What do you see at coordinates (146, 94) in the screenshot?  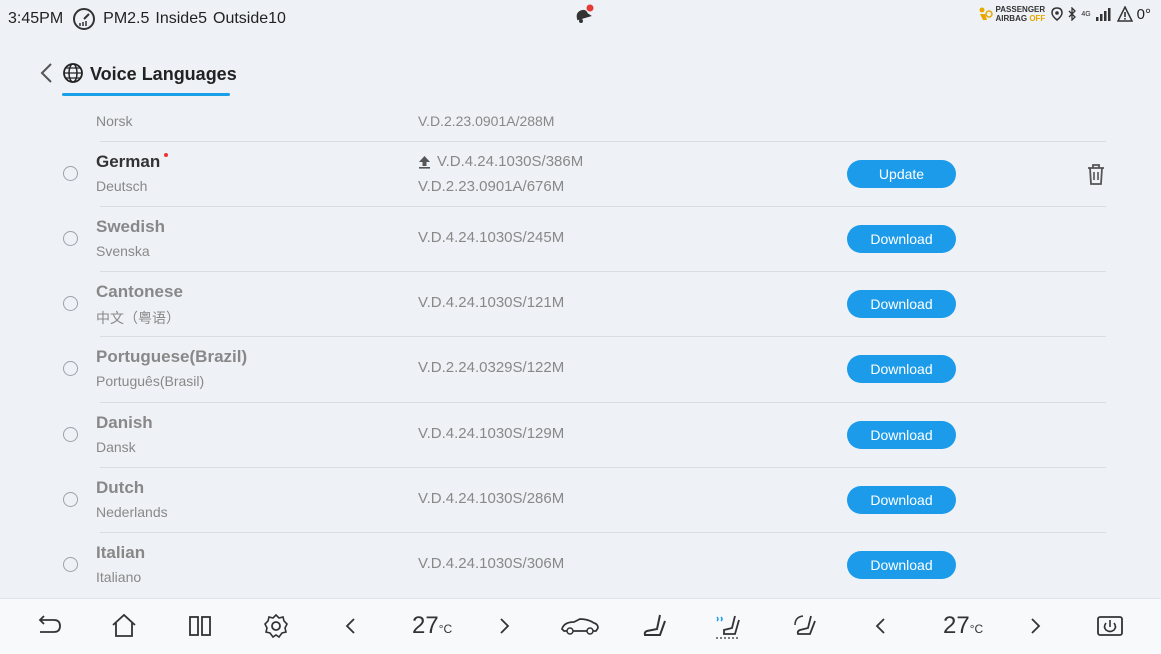 I see `tab-underline` at bounding box center [146, 94].